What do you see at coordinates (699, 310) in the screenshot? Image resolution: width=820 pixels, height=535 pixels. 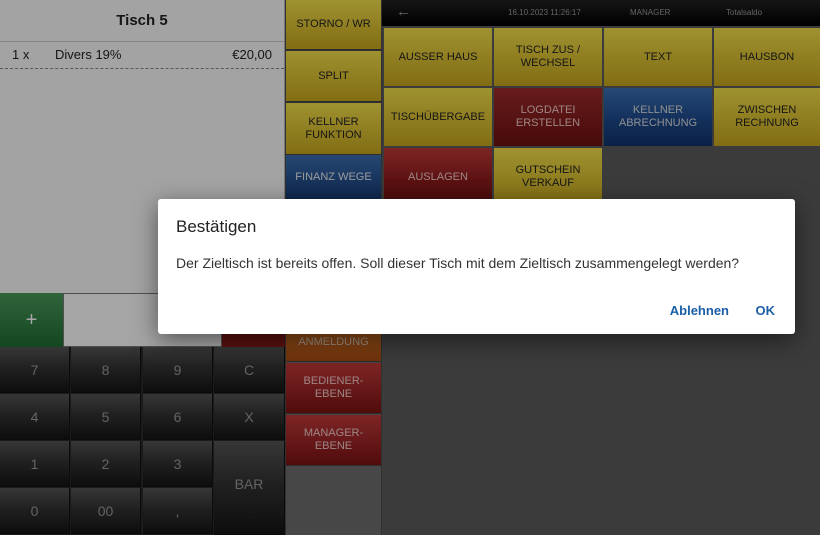 I see `decline-button: Ablehnen` at bounding box center [699, 310].